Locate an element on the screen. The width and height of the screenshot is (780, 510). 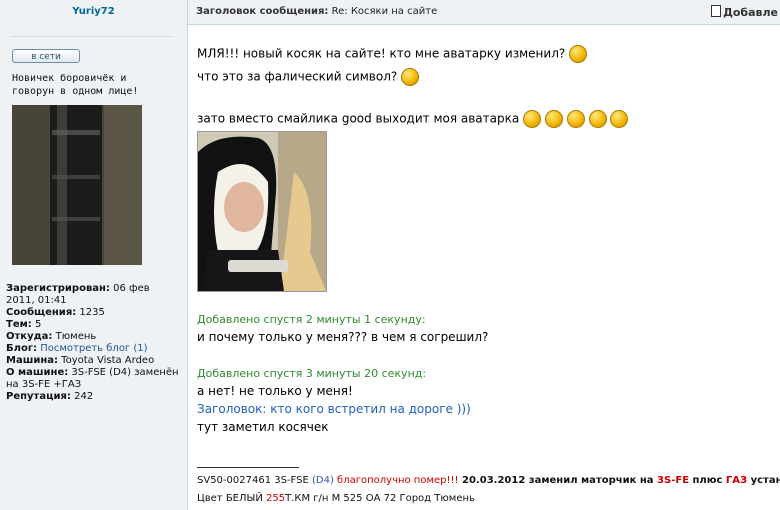
divider is located at coordinates (91, 36).